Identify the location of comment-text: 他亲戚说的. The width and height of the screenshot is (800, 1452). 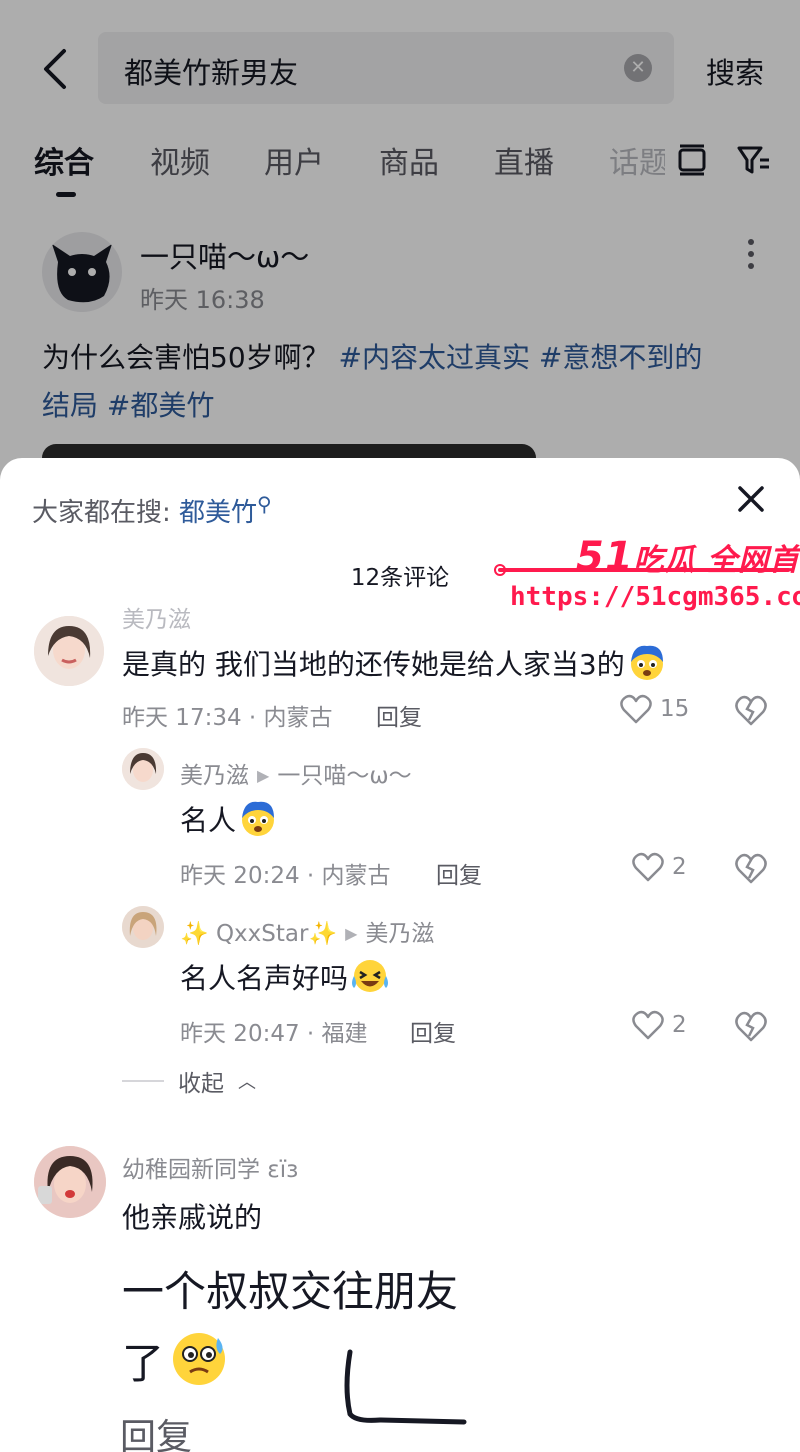
(192, 1217).